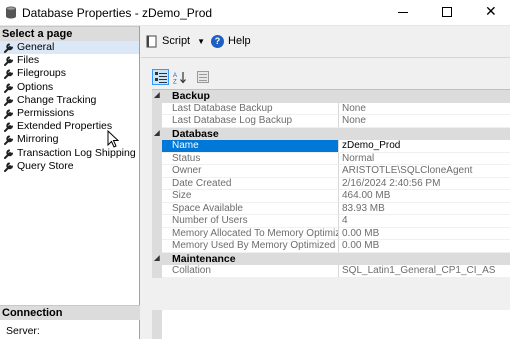 Image resolution: width=510 pixels, height=339 pixels. I want to click on script-dropdown-icon: ▼, so click(201, 41).